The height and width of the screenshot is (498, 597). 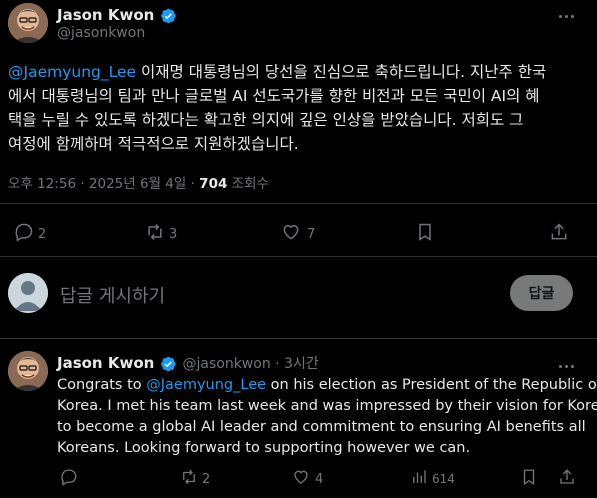 What do you see at coordinates (42, 234) in the screenshot?
I see `reply-count: 2` at bounding box center [42, 234].